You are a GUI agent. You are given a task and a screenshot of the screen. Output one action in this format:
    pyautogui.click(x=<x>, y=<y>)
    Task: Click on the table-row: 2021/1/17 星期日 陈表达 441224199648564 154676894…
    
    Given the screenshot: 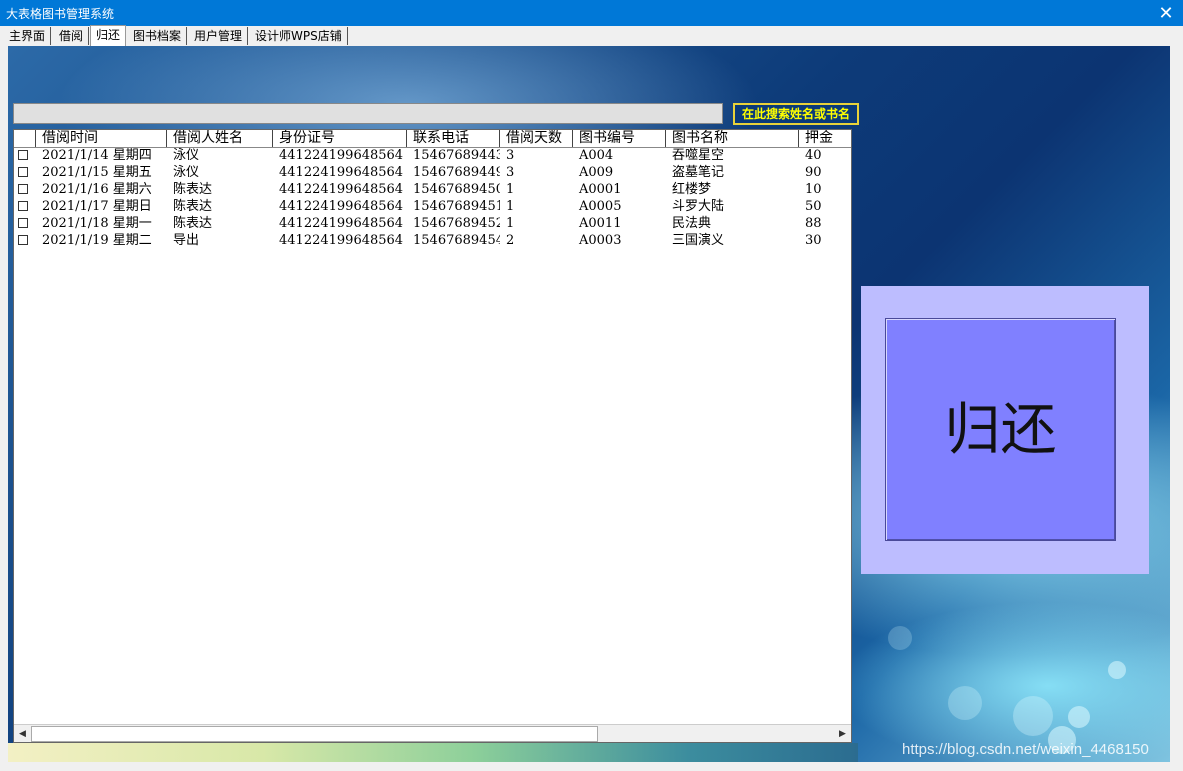 What is the action you would take?
    pyautogui.click(x=432, y=206)
    